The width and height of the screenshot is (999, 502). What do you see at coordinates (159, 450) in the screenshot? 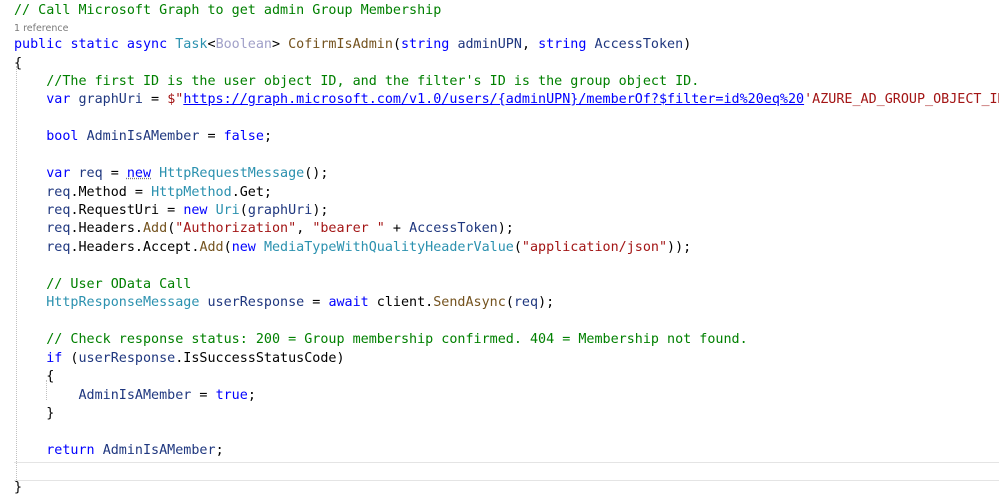
I see `code-token: AdminIsAMember` at bounding box center [159, 450].